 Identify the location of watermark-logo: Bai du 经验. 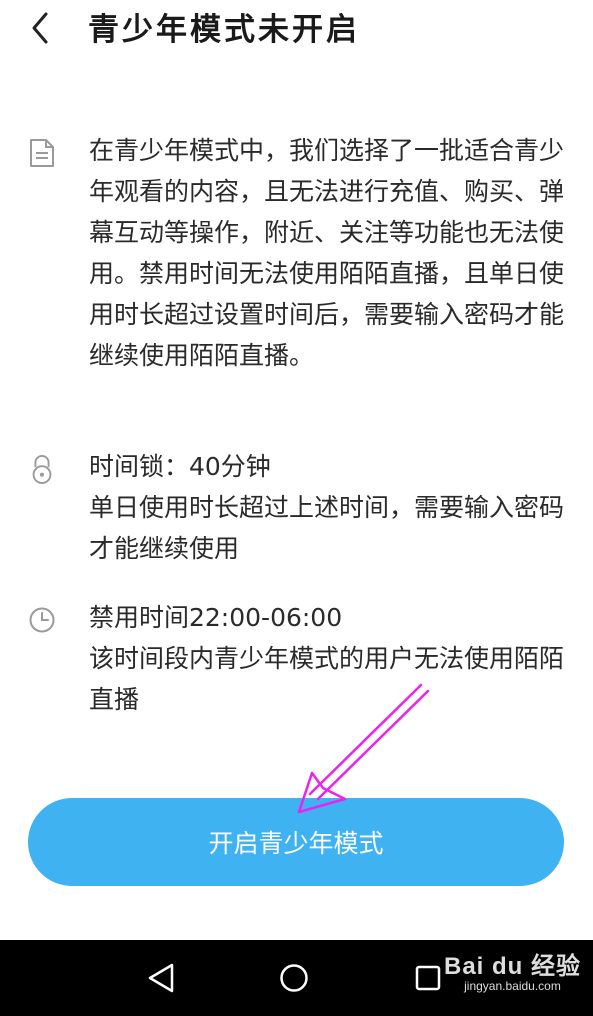
(512, 966).